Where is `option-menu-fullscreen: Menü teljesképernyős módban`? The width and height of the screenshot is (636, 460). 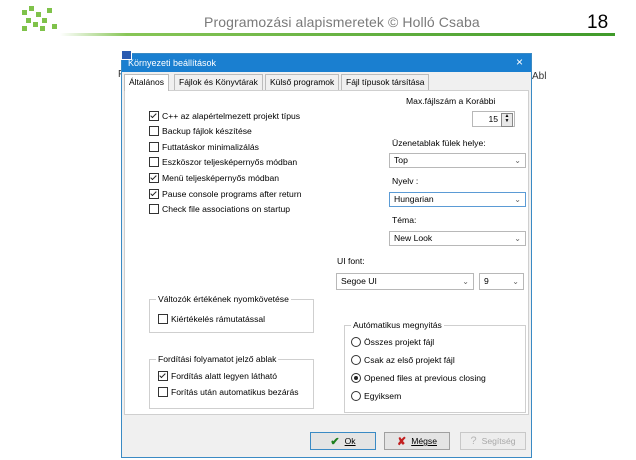 option-menu-fullscreen: Menü teljesképernyős módban is located at coordinates (214, 178).